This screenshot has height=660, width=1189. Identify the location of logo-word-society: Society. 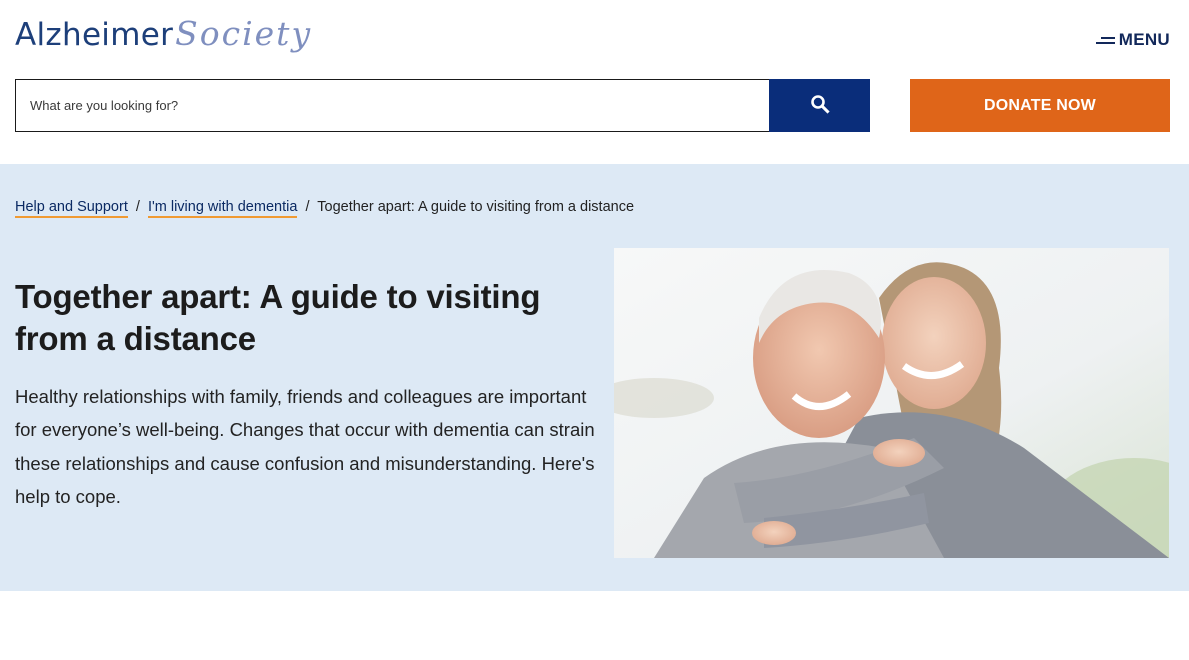
(244, 33).